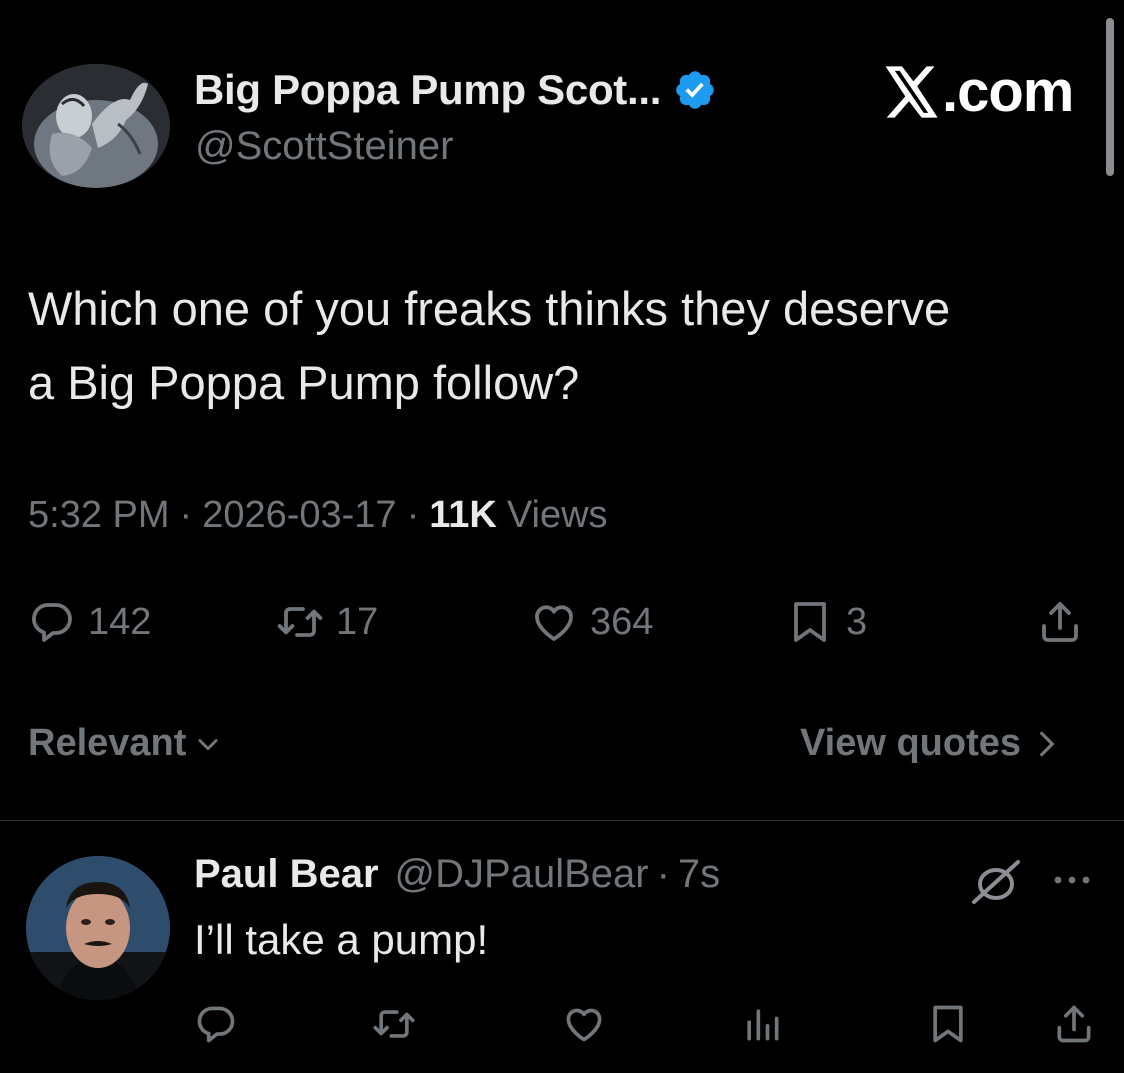 Image resolution: width=1124 pixels, height=1073 pixels. Describe the element at coordinates (562, 820) in the screenshot. I see `divider` at that location.